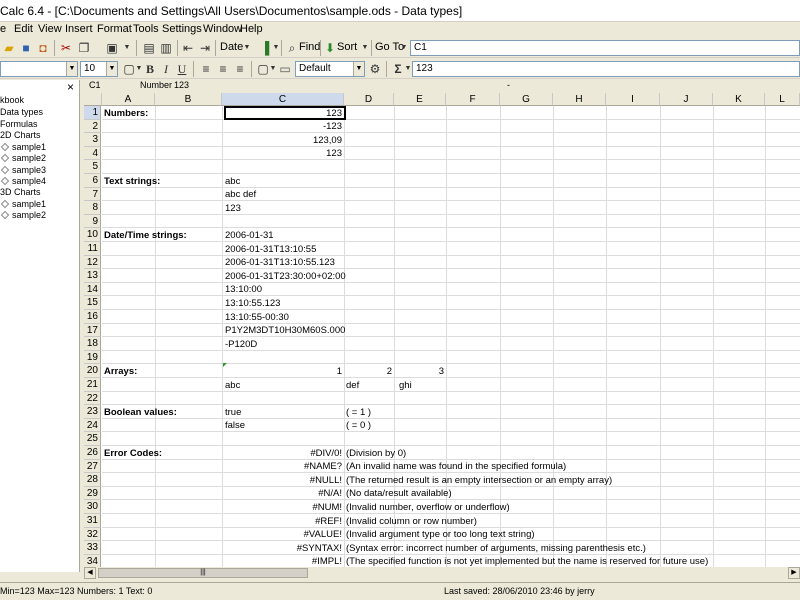  I want to click on print-icon: ▤, so click(149, 48).